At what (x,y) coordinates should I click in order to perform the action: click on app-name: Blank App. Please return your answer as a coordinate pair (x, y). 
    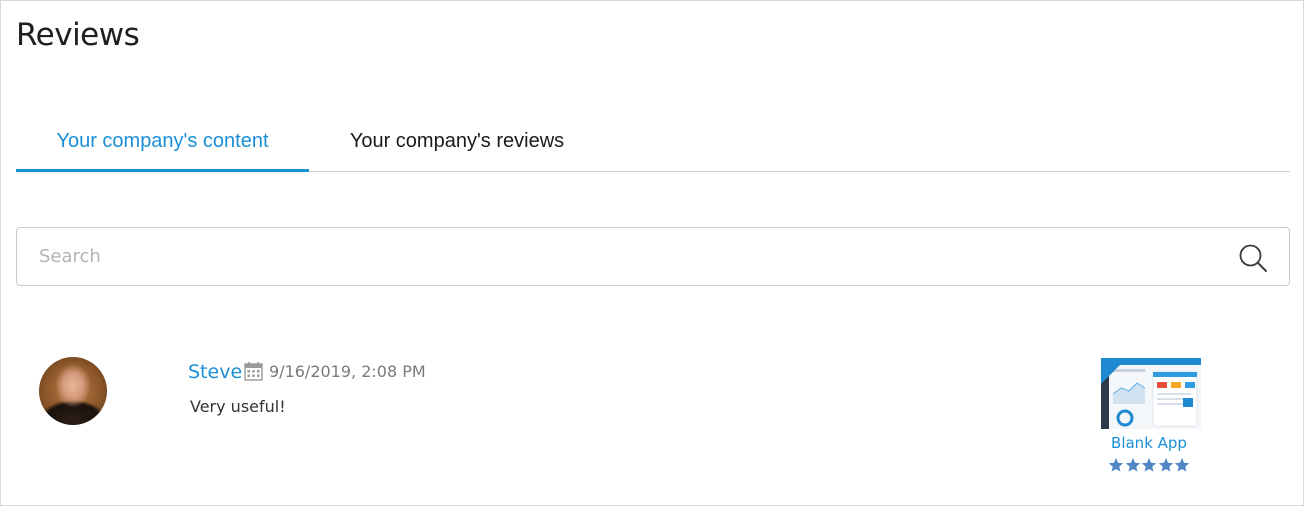
    Looking at the image, I should click on (1149, 443).